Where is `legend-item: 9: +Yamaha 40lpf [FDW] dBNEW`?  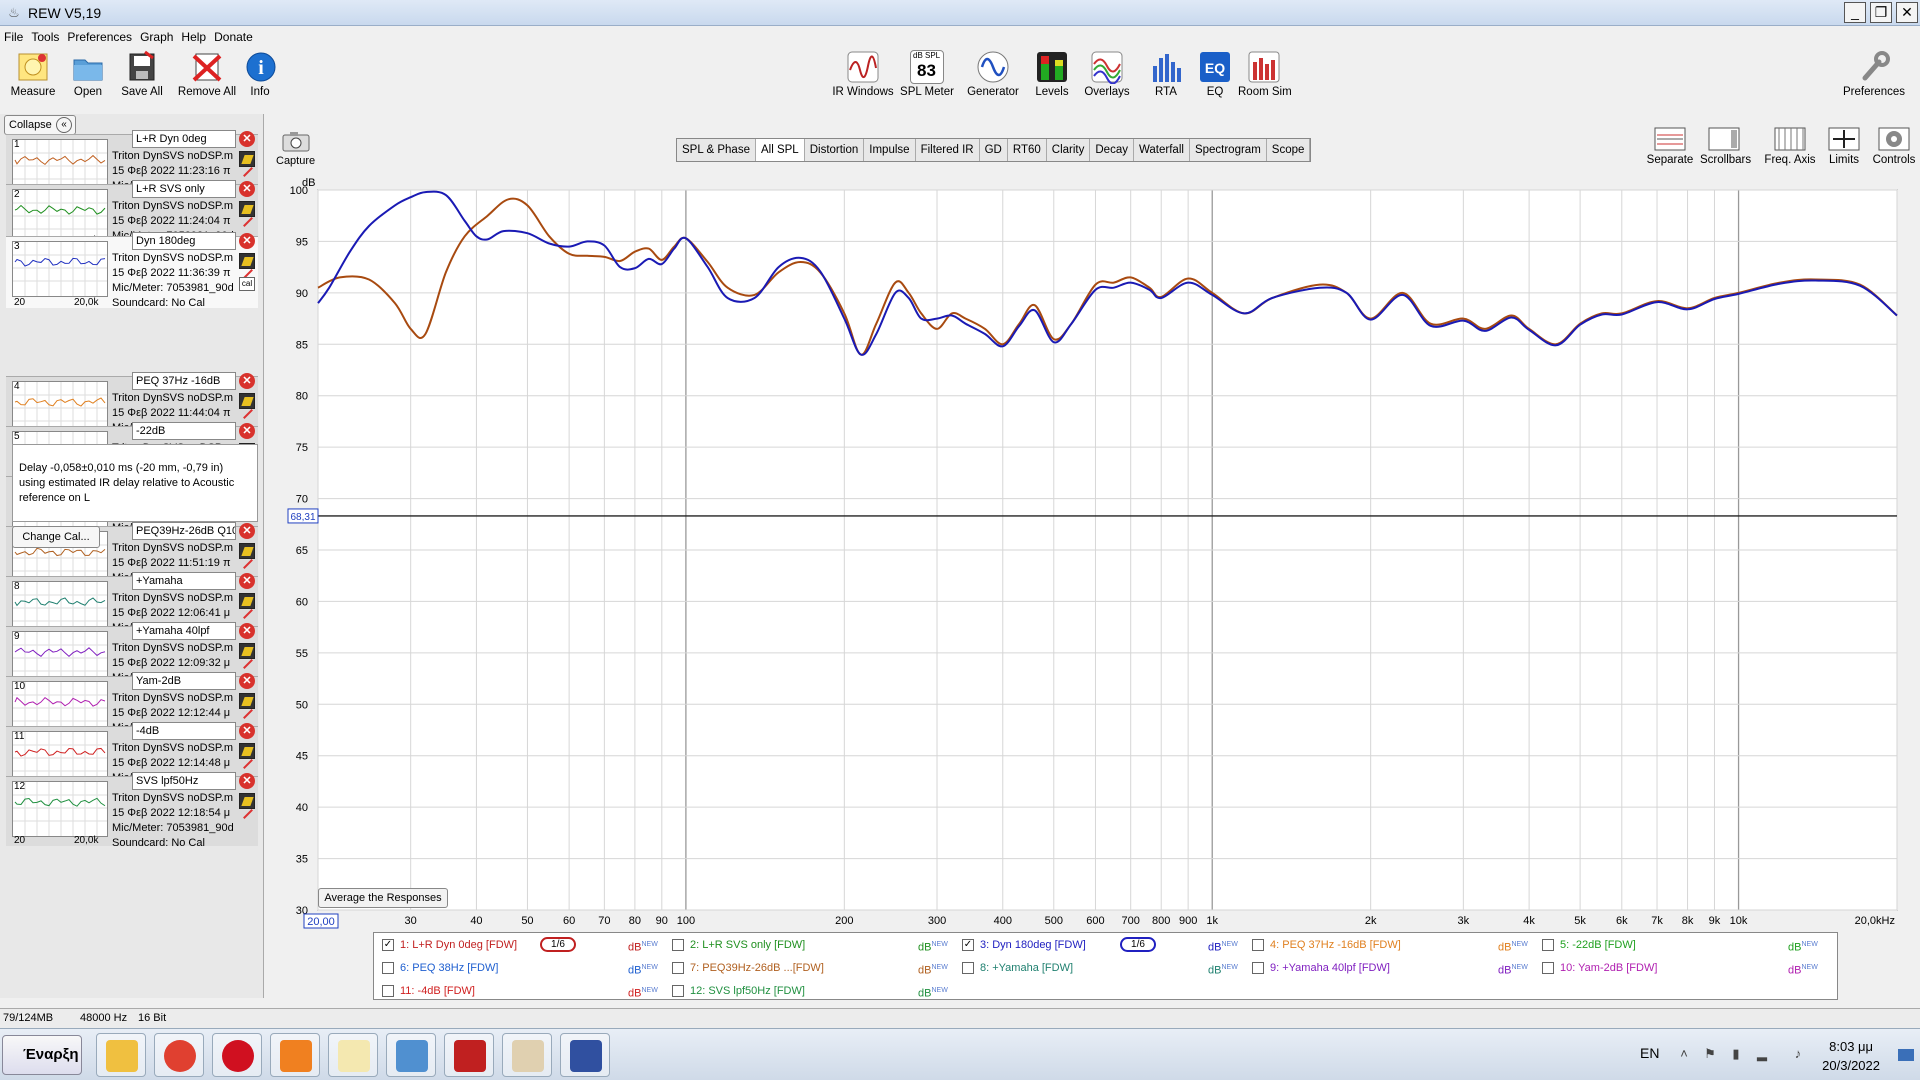 legend-item: 9: +Yamaha 40lpf [FDW] dBNEW is located at coordinates (1395, 968).